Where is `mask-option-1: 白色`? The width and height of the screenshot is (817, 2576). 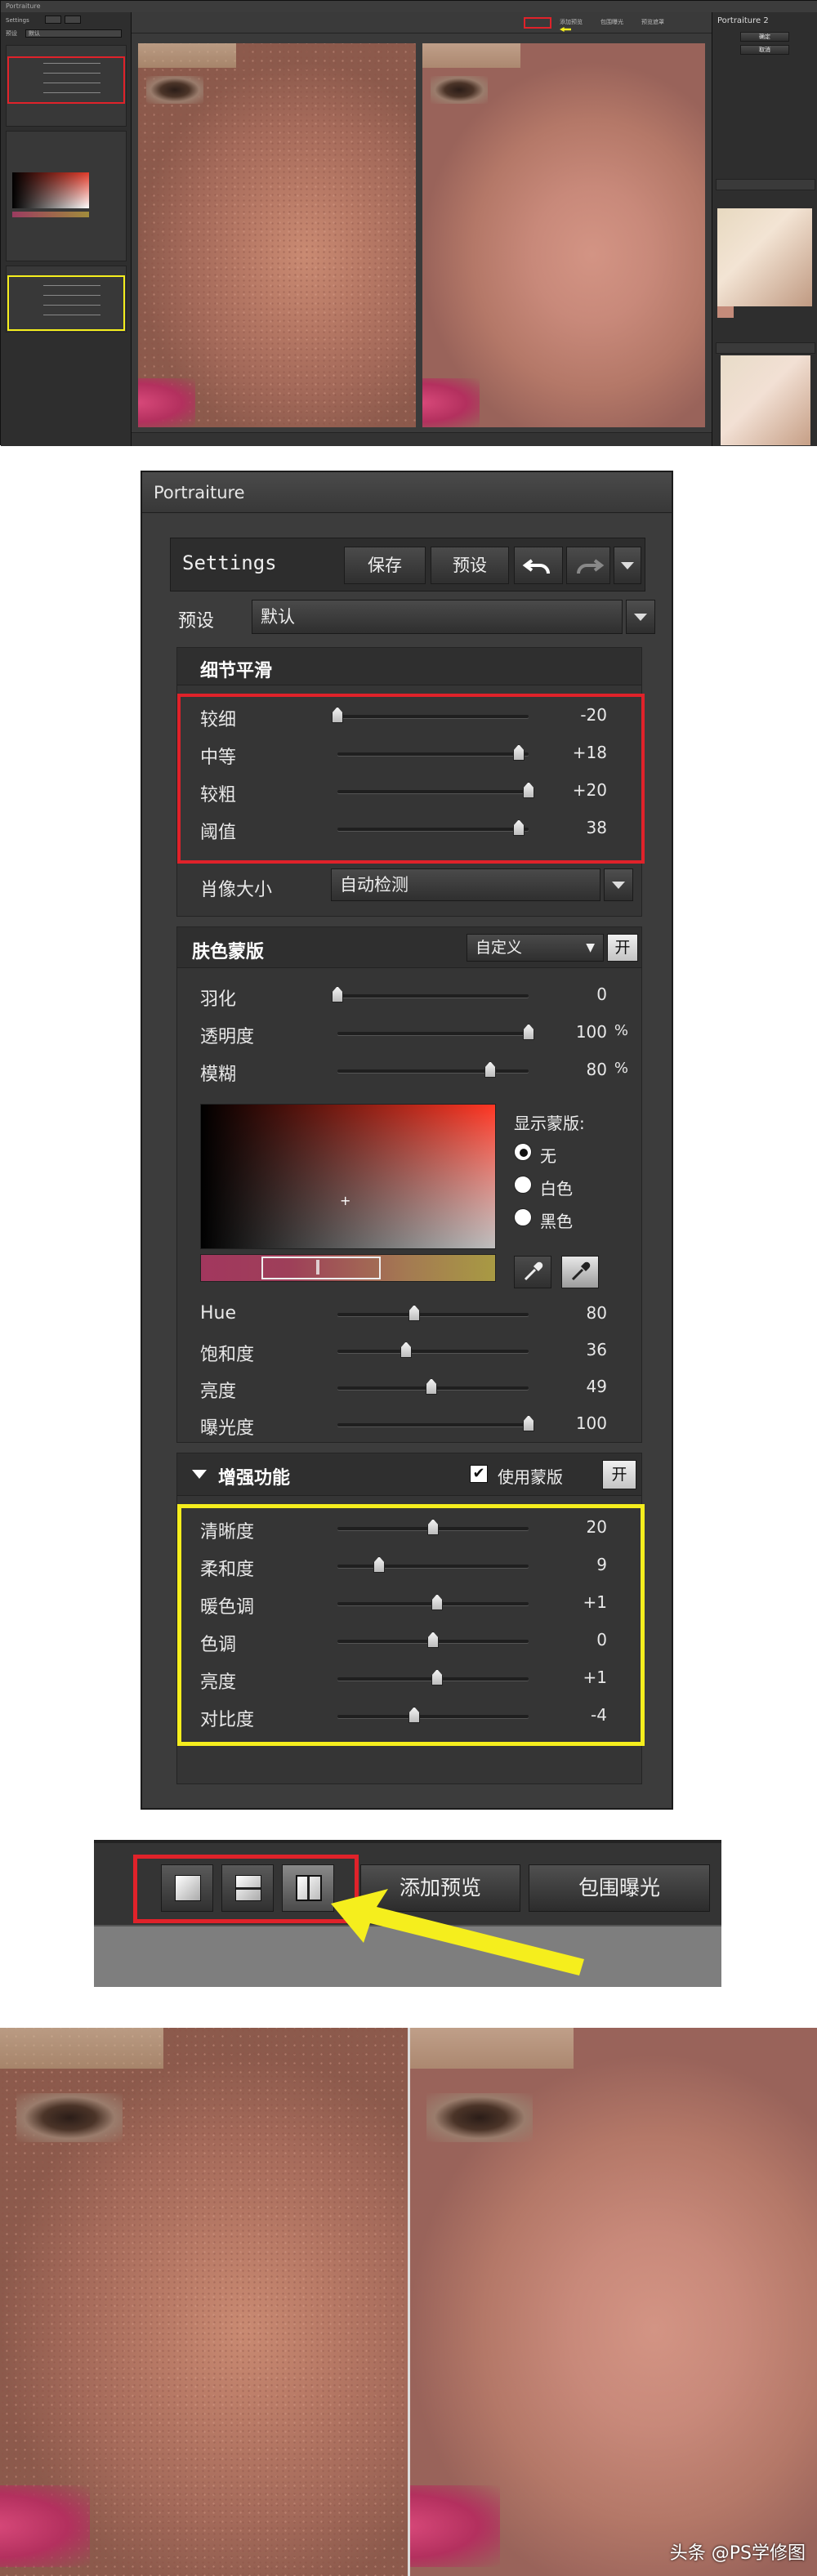
mask-option-1: 白色 is located at coordinates (571, 1187).